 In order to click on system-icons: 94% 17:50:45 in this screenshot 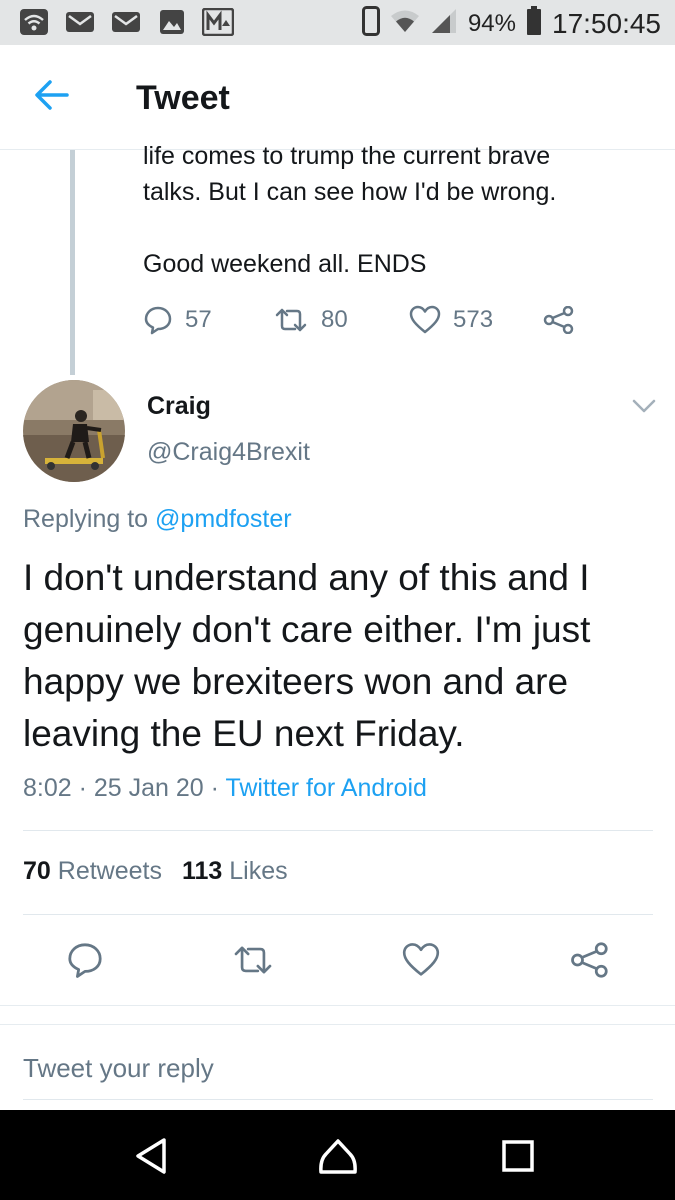, I will do `click(511, 23)`.